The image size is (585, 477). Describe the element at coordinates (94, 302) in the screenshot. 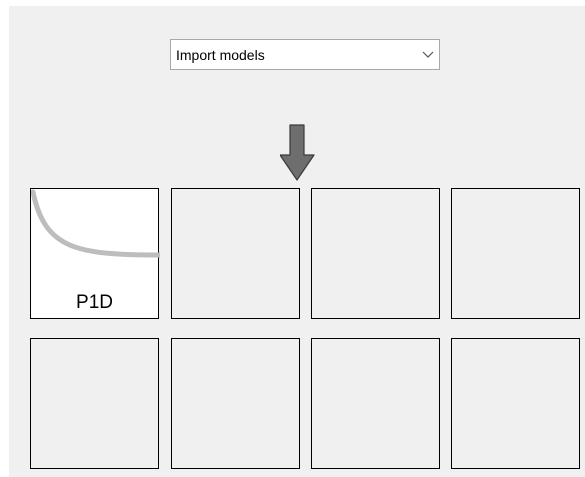

I see `model-slot-label: P1D` at that location.